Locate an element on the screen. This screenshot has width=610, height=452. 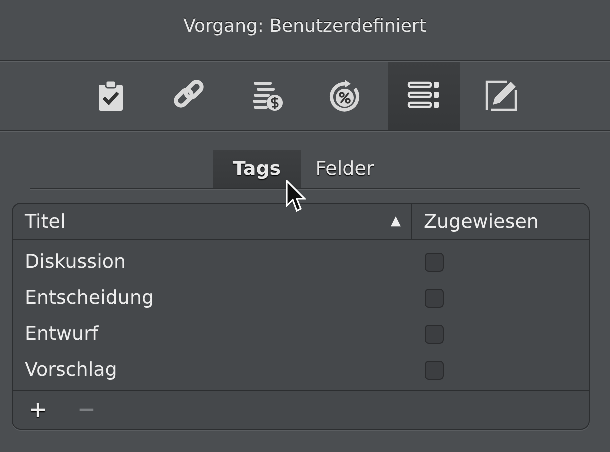
column-header: Titel is located at coordinates (45, 221).